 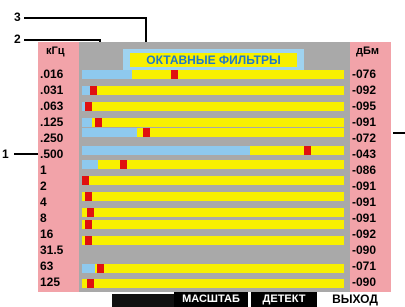 What do you see at coordinates (213, 60) in the screenshot?
I see `screen-title: ОКТАВНЫЕ ФИЛЬТРЫ` at bounding box center [213, 60].